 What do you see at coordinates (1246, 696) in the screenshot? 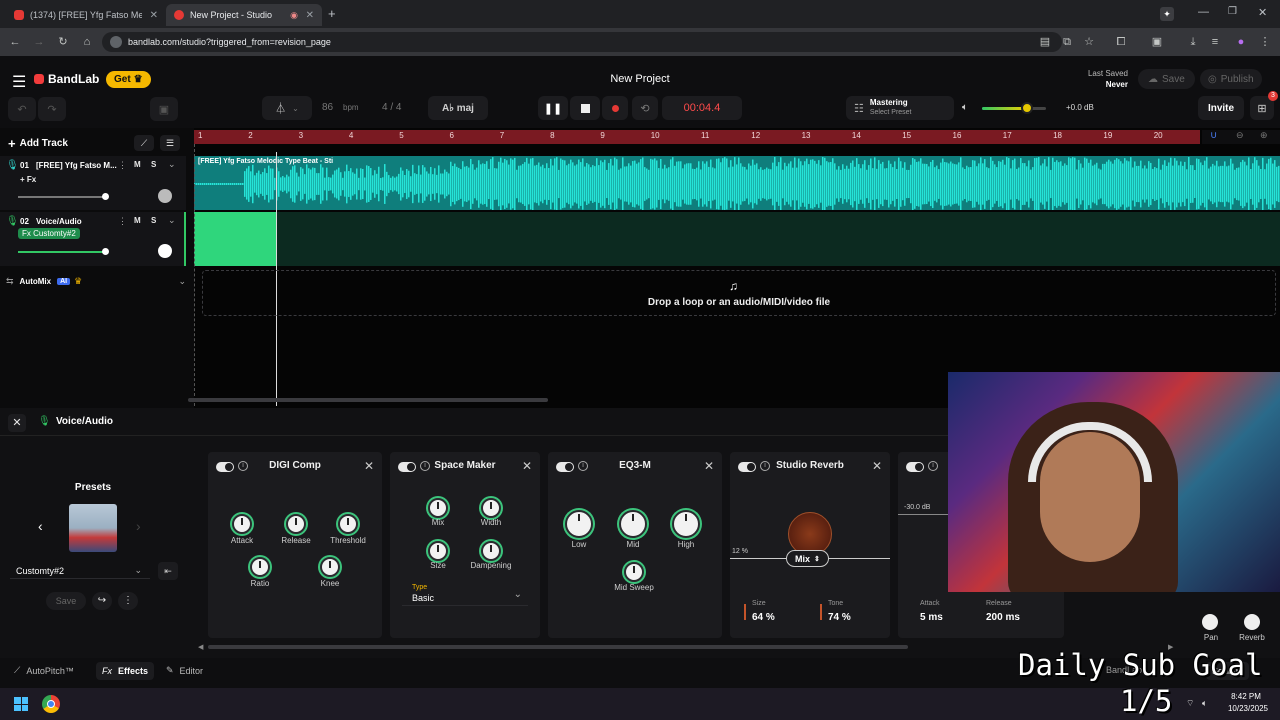
I see `clock-time: 8:42 PM` at bounding box center [1246, 696].